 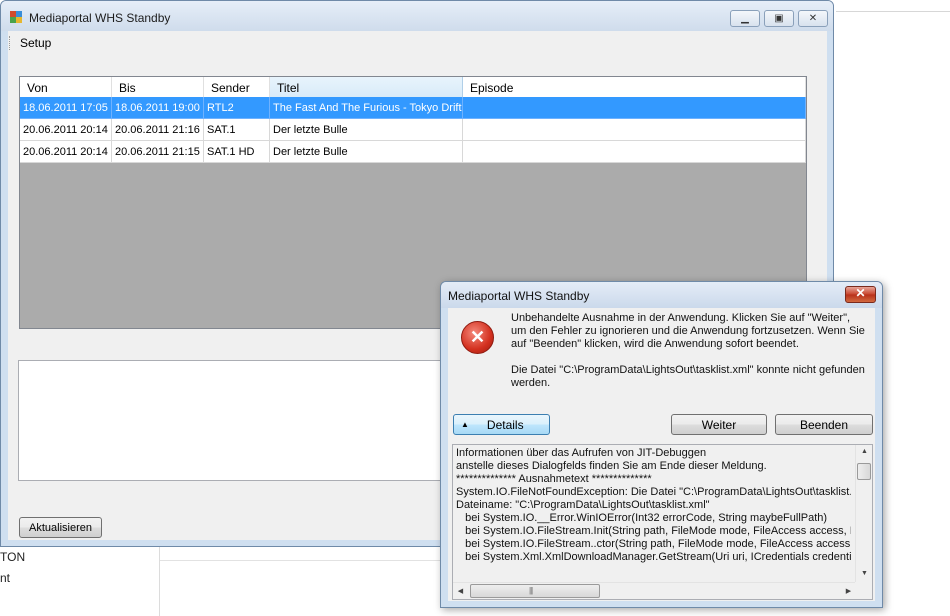 I want to click on column-header-sender: Sender, so click(x=237, y=87).